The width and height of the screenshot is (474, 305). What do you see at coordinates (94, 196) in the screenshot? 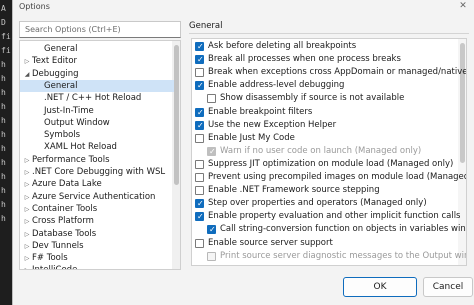
I see `tree-item-label: Azure Service Authentication` at bounding box center [94, 196].